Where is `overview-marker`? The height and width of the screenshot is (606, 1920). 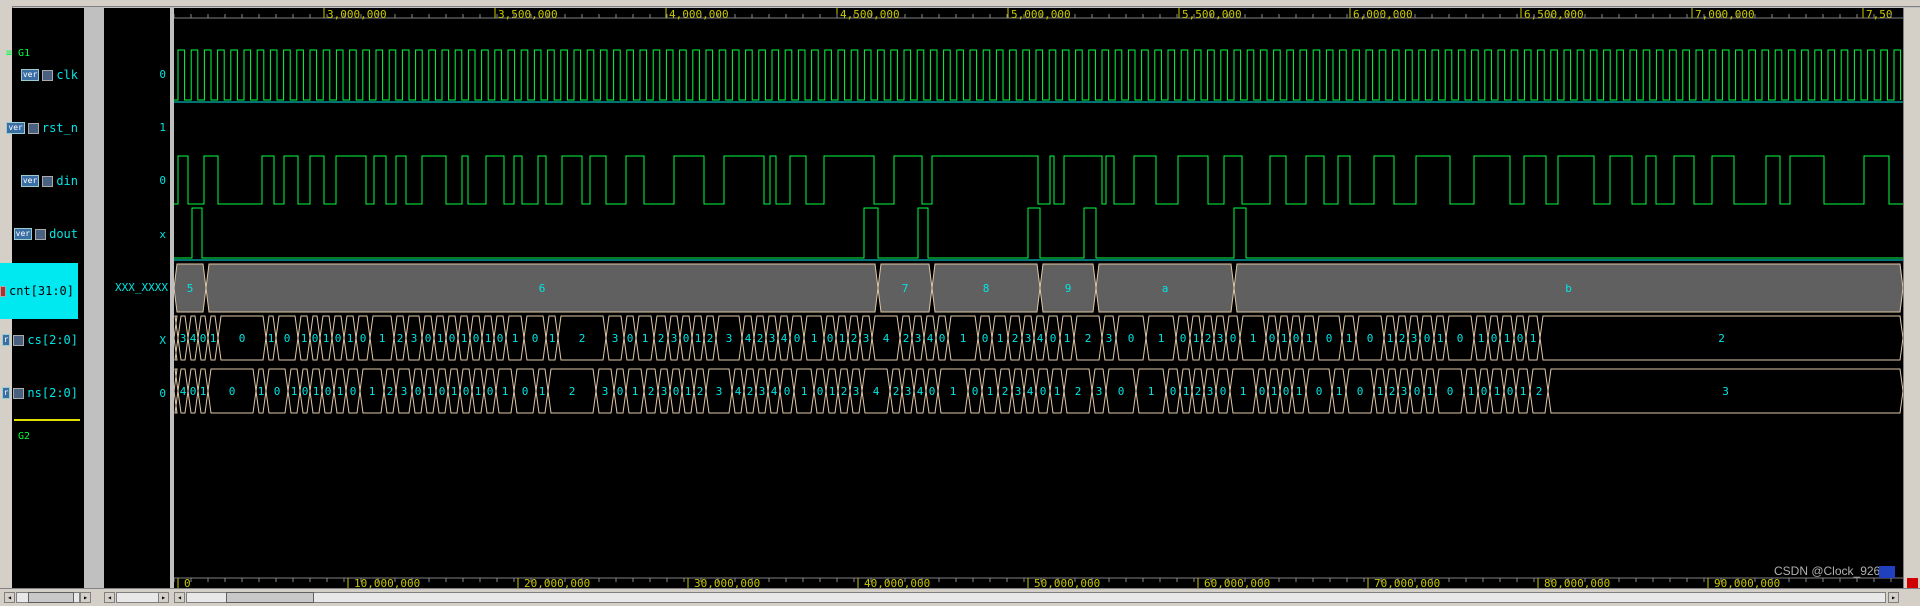 overview-marker is located at coordinates (1887, 572).